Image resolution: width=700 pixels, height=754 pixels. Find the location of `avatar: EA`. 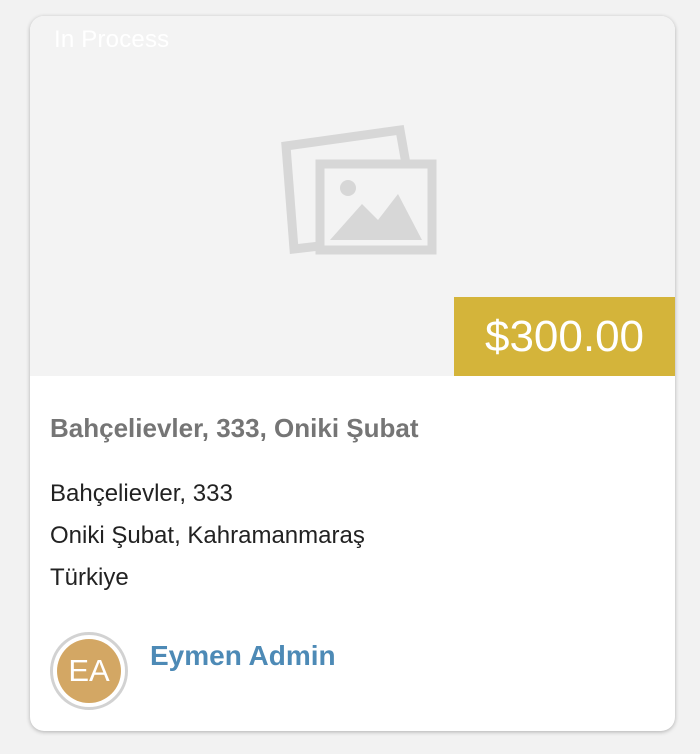

avatar: EA is located at coordinates (89, 671).